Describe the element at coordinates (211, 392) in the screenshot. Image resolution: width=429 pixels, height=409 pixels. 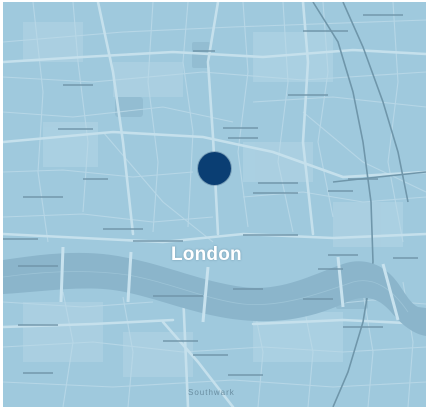
I see `area-label-southwark: Southwark` at that location.